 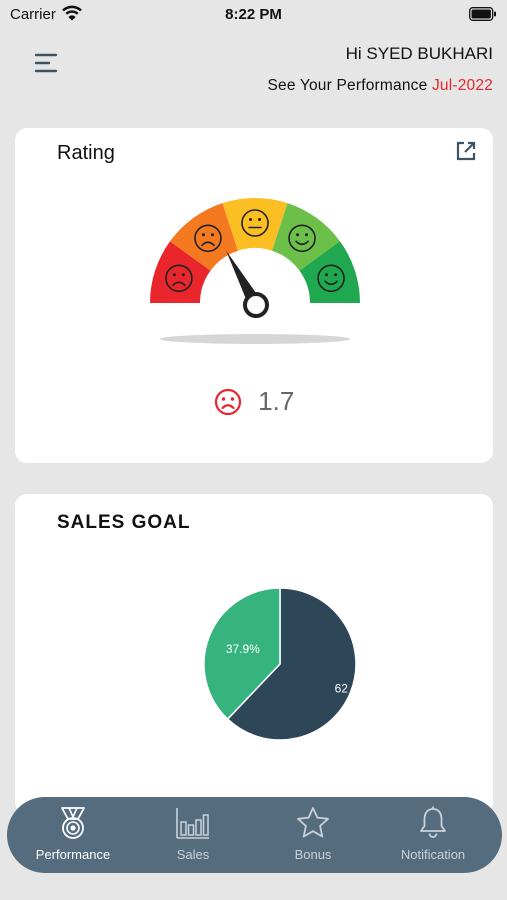 I want to click on external-link-icon, so click(x=466, y=151).